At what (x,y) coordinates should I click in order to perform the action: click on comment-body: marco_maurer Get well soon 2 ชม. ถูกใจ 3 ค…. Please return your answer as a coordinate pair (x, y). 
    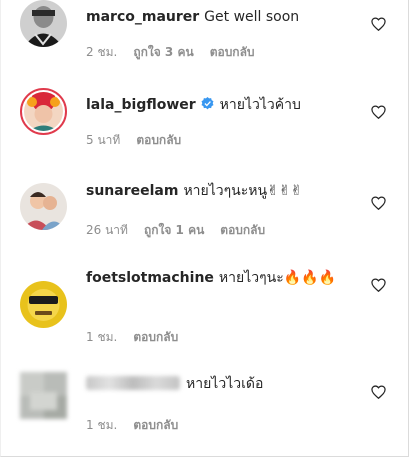
    Looking at the image, I should click on (226, 33).